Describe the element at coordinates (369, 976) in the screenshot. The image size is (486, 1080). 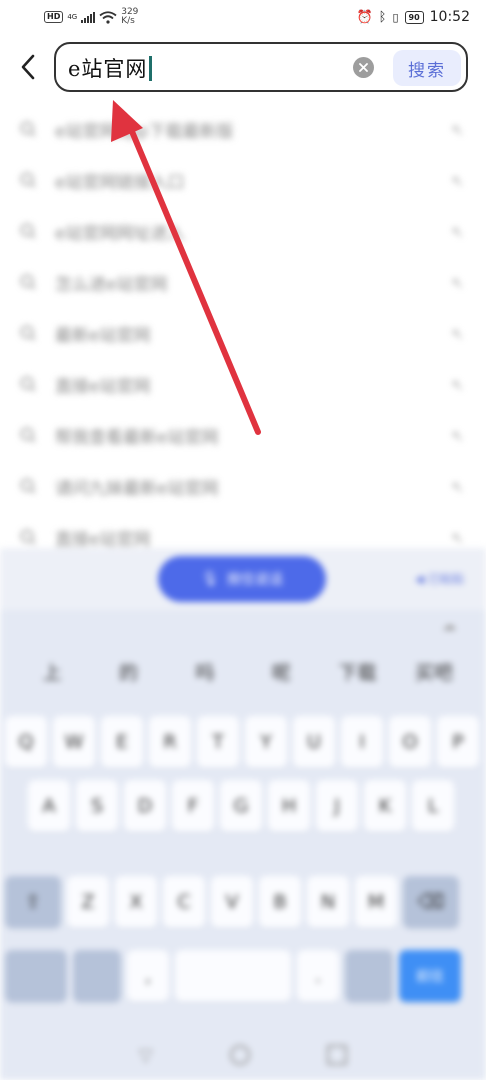
I see `mode-switch-key` at that location.